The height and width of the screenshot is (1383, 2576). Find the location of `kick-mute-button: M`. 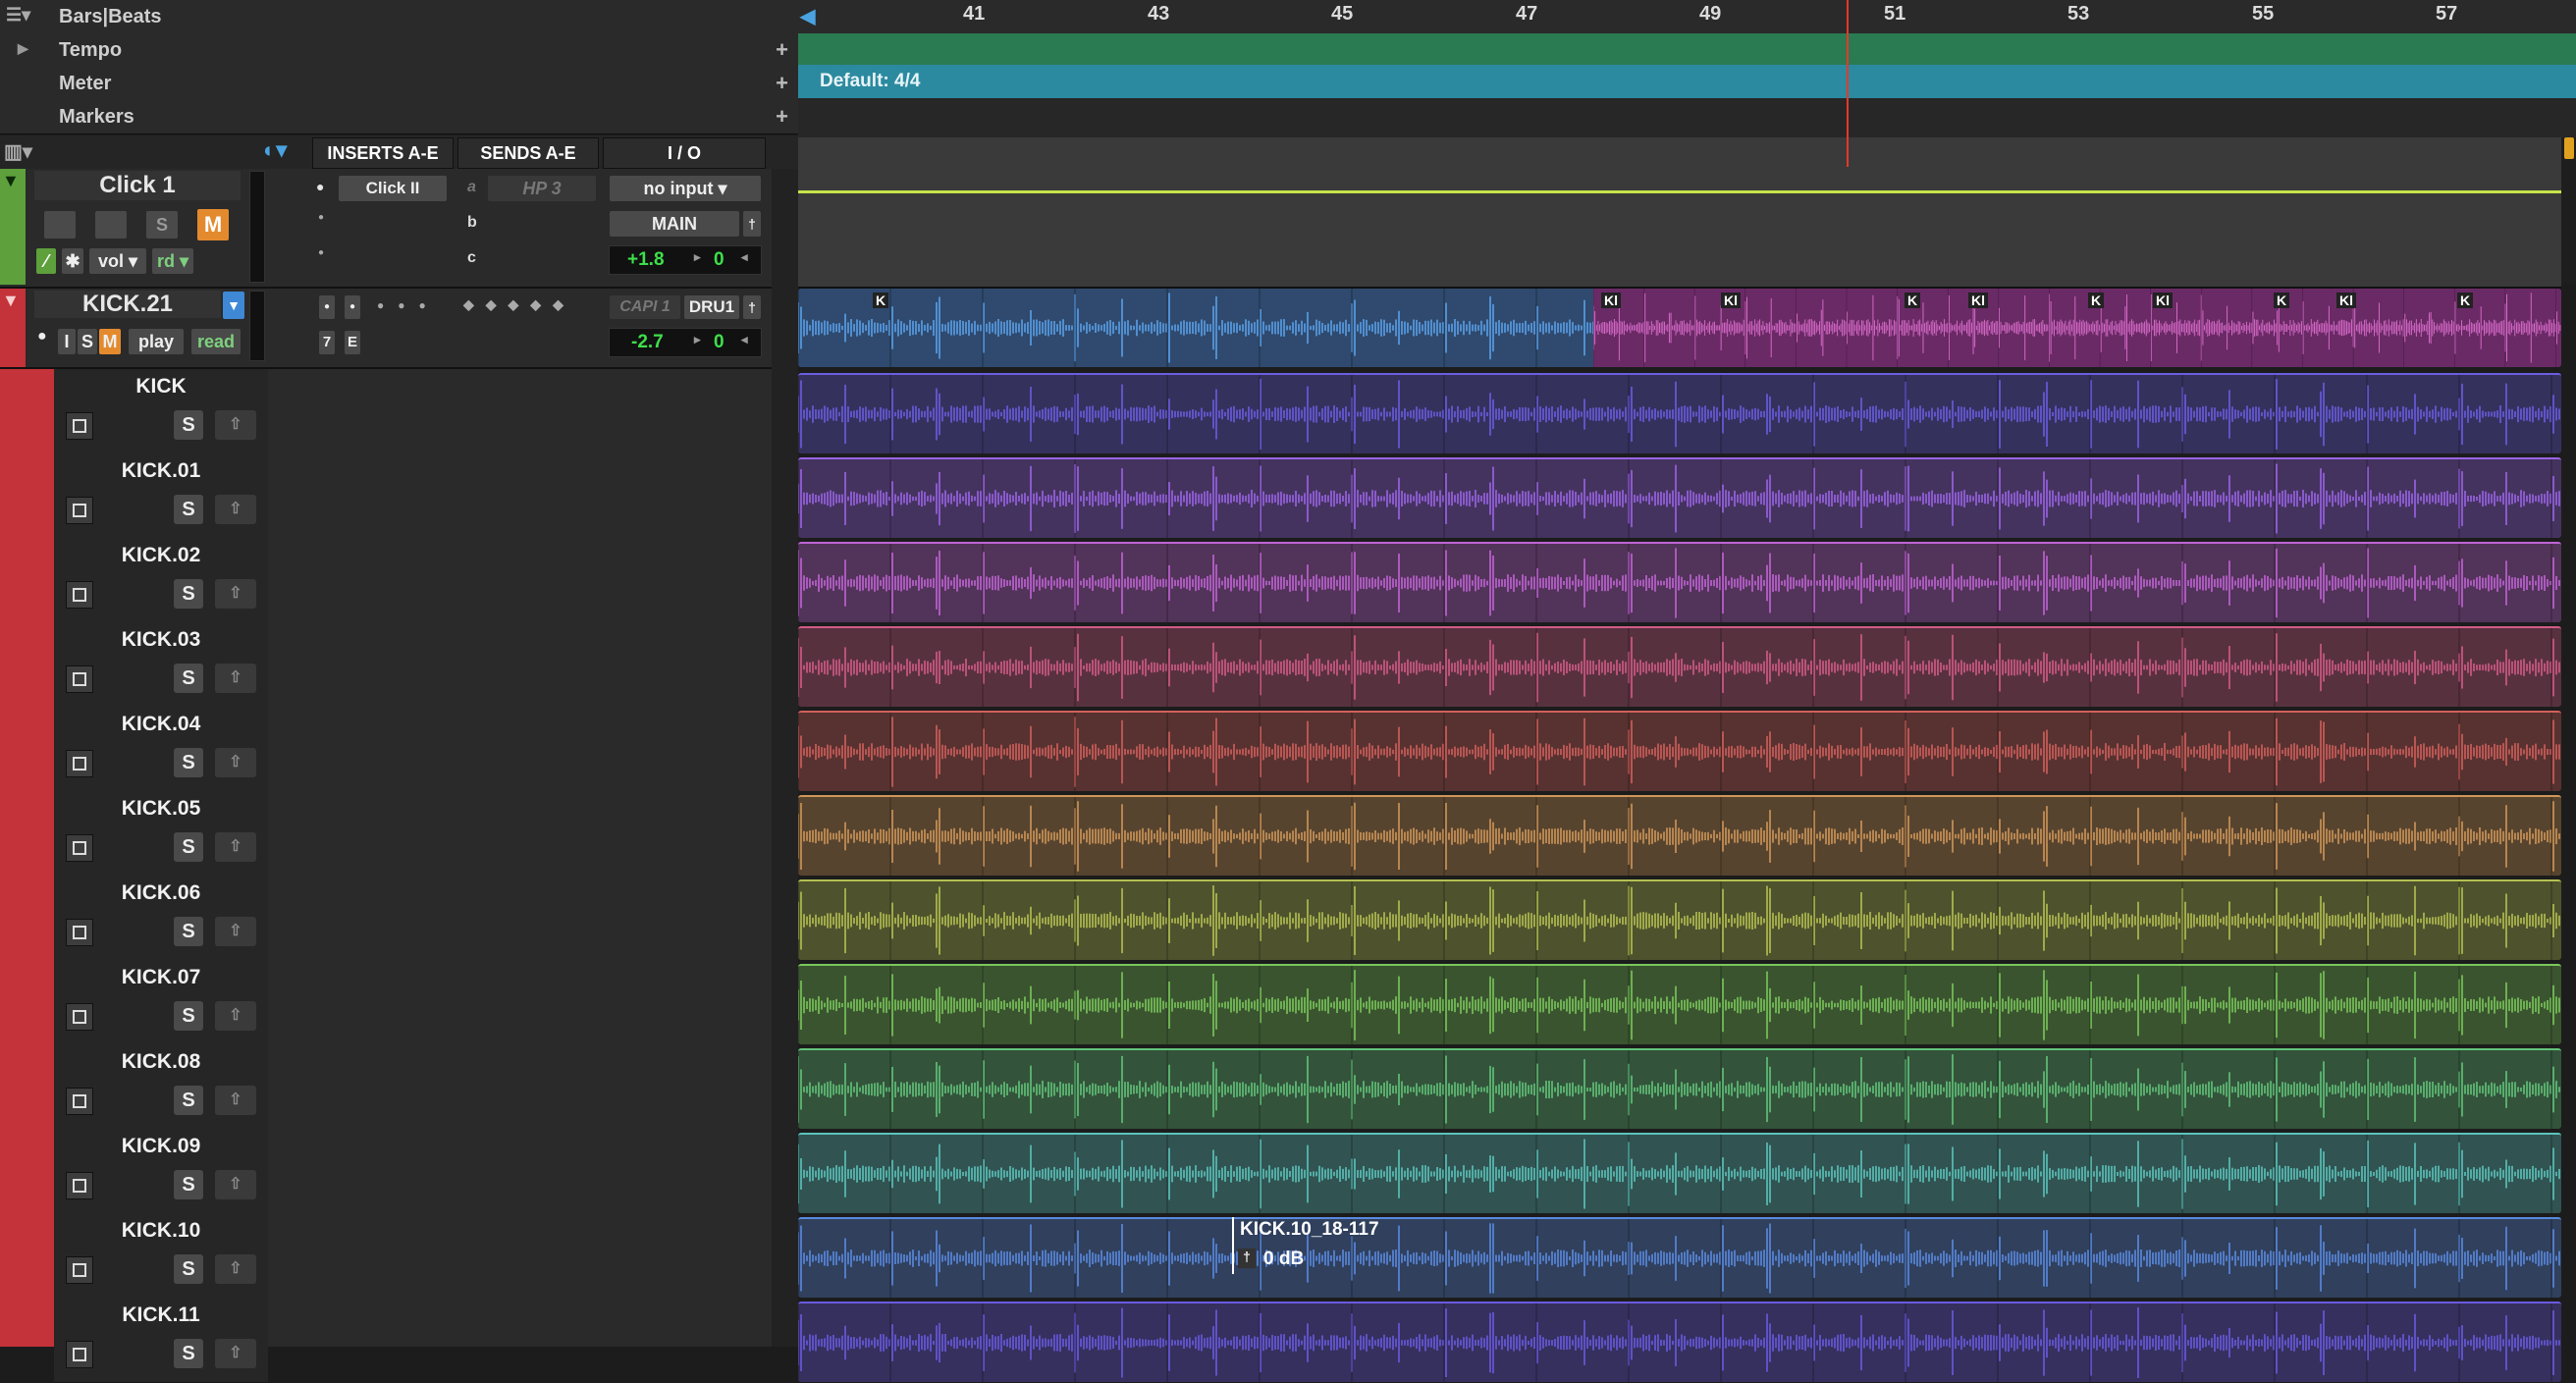

kick-mute-button: M is located at coordinates (110, 341).